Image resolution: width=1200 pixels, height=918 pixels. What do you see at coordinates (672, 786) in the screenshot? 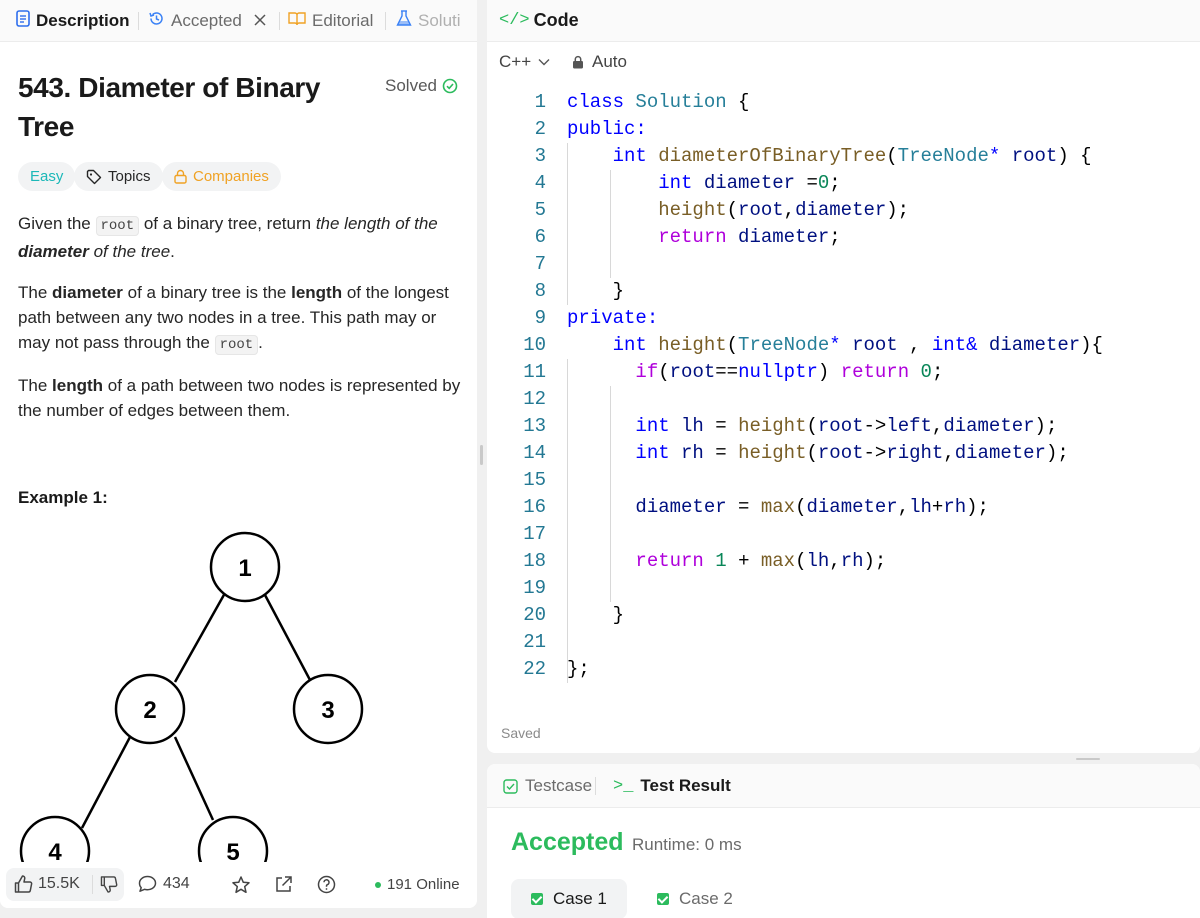
I see `tab-test-result: >_ Test Result` at bounding box center [672, 786].